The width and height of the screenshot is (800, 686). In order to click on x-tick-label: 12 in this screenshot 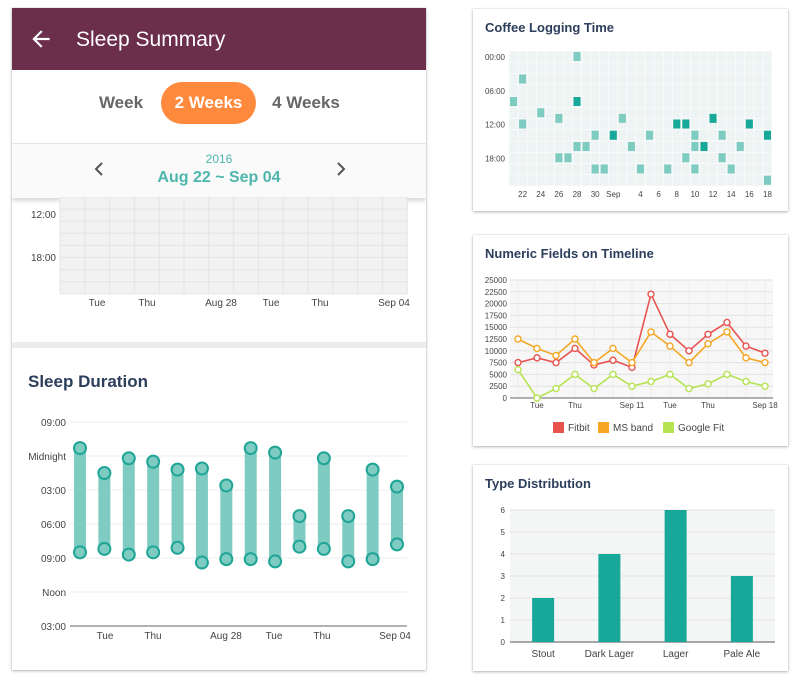, I will do `click(713, 194)`.